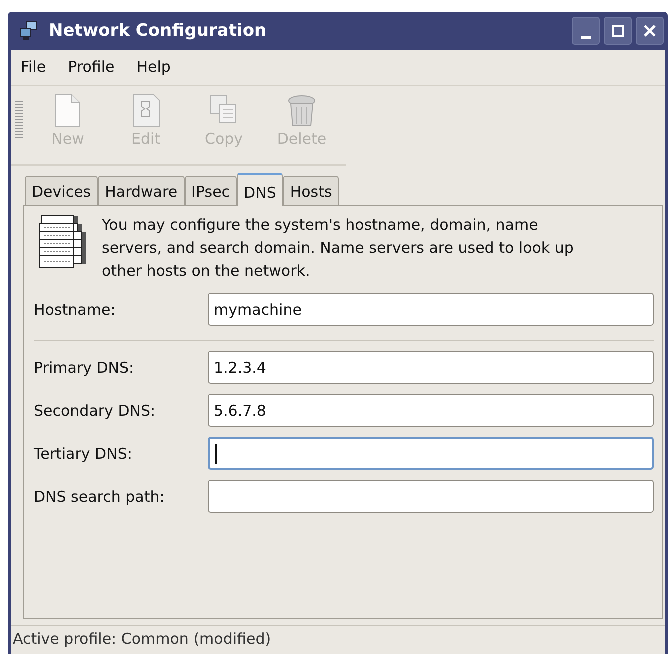 Image resolution: width=671 pixels, height=654 pixels. Describe the element at coordinates (260, 189) in the screenshot. I see `tab: DNS` at that location.